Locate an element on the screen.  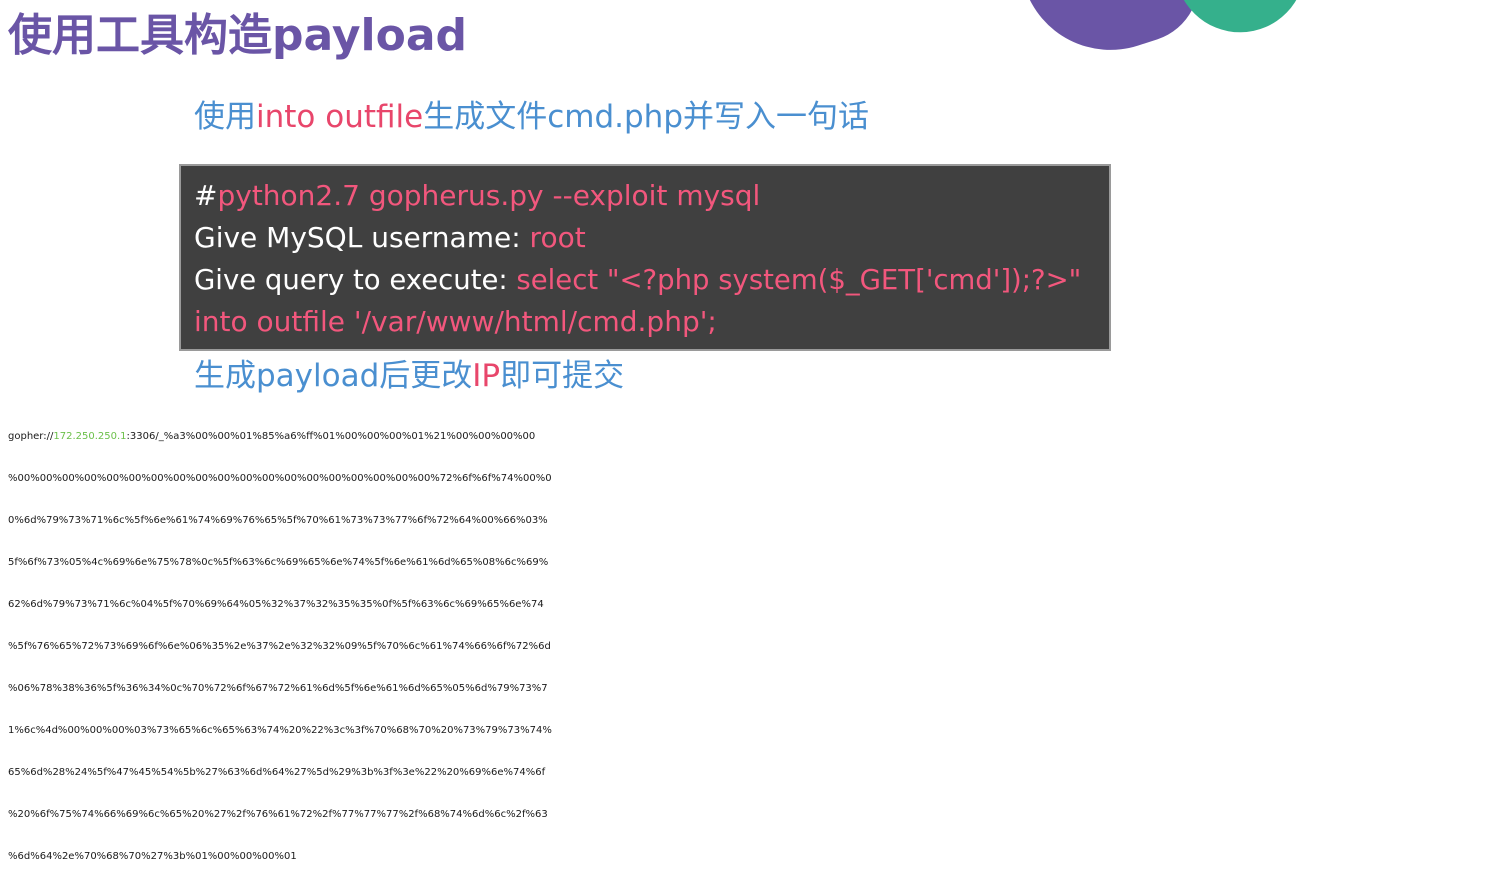
terminal-line-username: Give MySQL username: root is located at coordinates (390, 238).